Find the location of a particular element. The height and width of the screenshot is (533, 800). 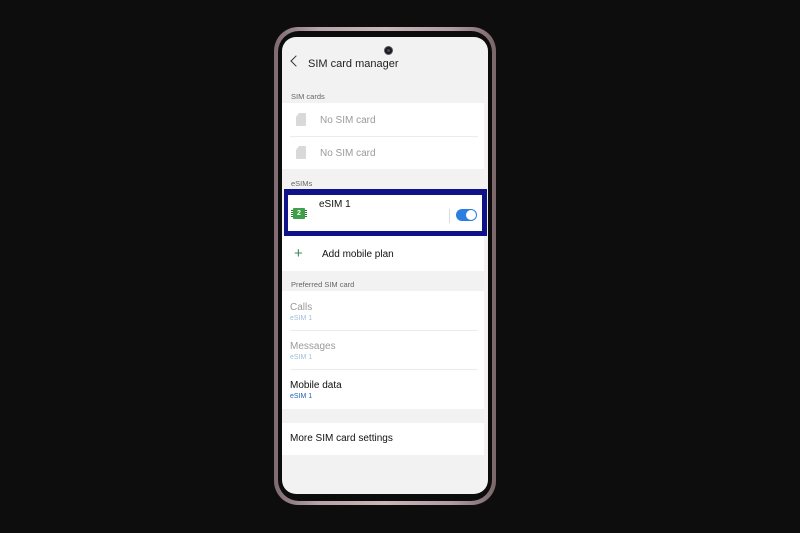

app-header: SIM card manager is located at coordinates (385, 64).